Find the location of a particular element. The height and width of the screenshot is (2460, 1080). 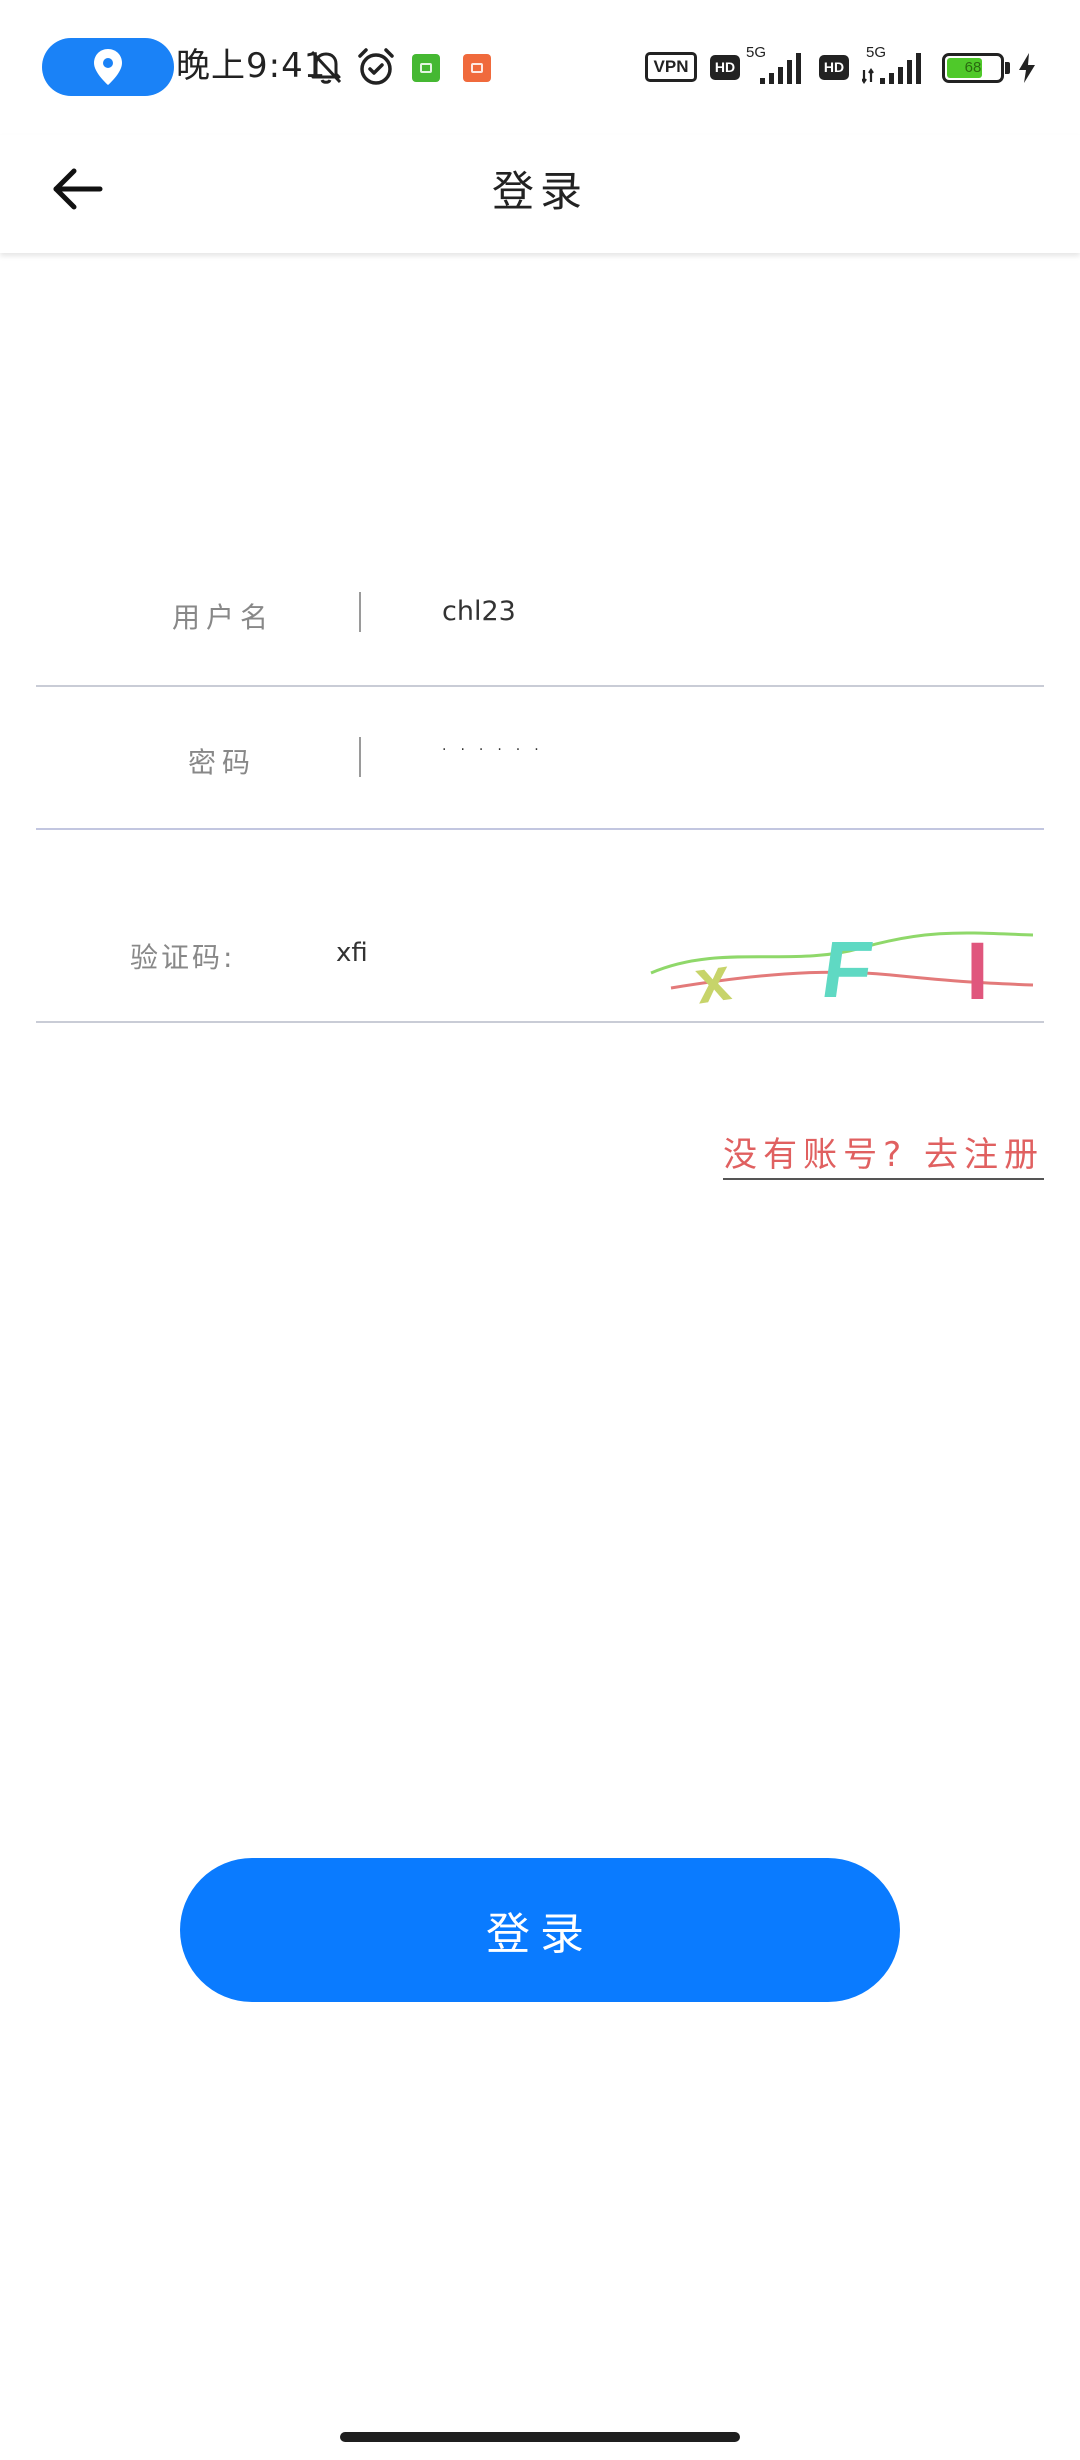

bolt-icon is located at coordinates (1027, 68).